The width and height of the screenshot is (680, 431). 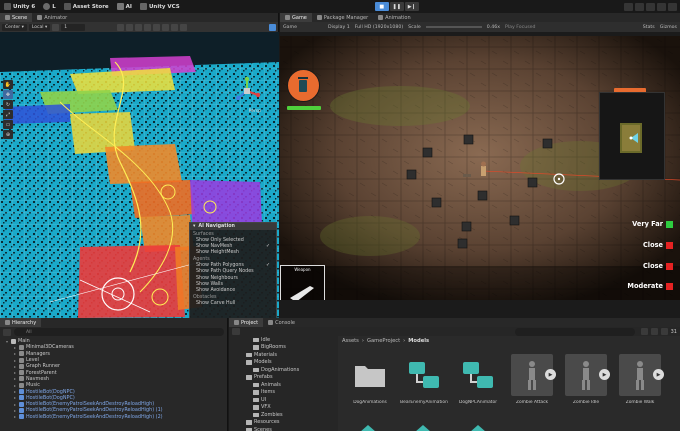 What do you see at coordinates (586, 384) in the screenshot?
I see `asset-item: ▶ Zombie Idle` at bounding box center [586, 384].